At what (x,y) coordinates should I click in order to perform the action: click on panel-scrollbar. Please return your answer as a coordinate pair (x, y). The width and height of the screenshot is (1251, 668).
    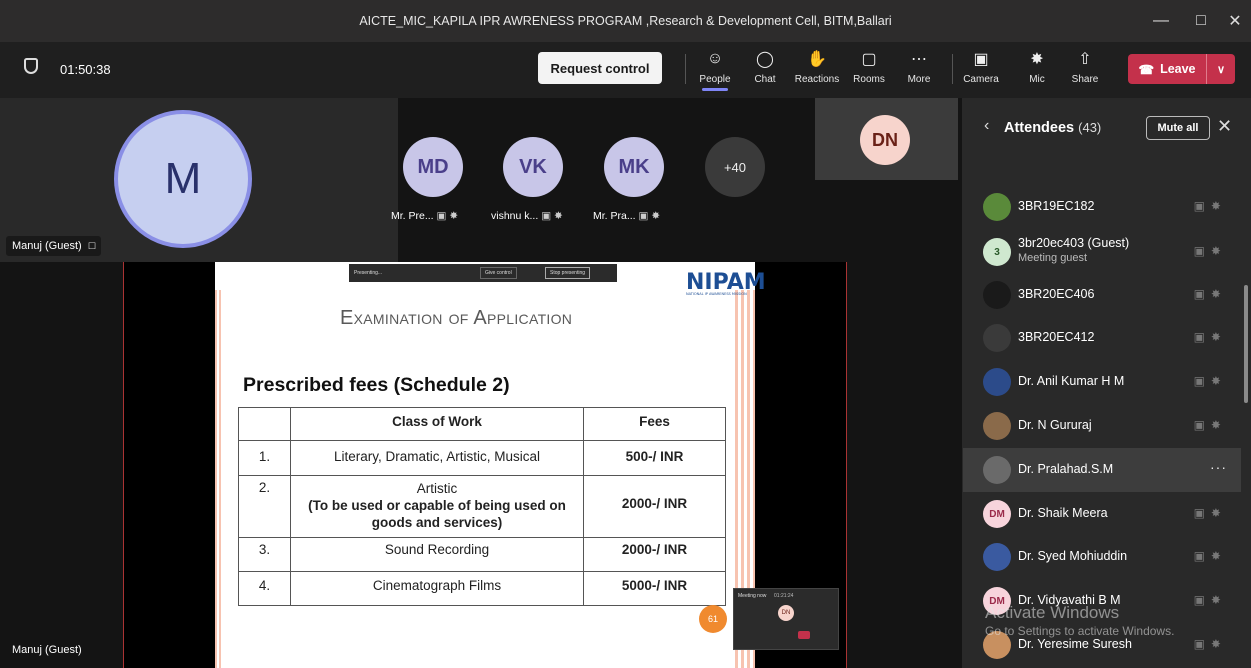
    Looking at the image, I should click on (1246, 344).